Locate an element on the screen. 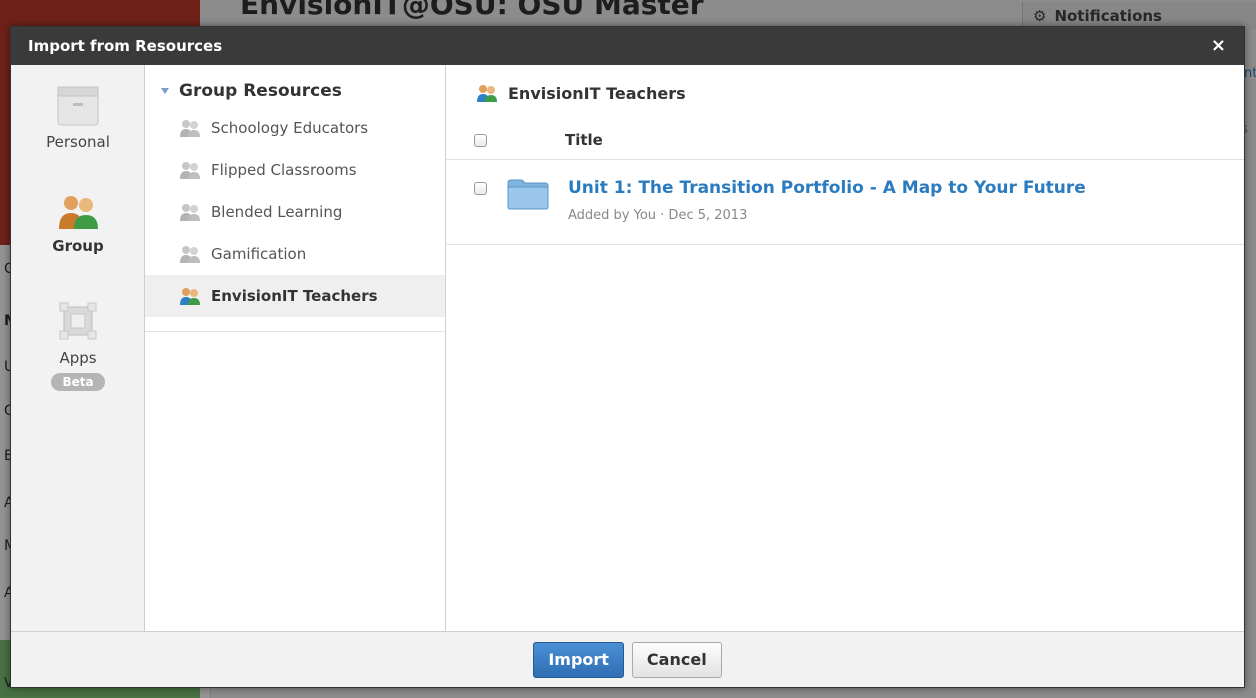 The width and height of the screenshot is (1256, 698). type-personal: Personal is located at coordinates (78, 117).